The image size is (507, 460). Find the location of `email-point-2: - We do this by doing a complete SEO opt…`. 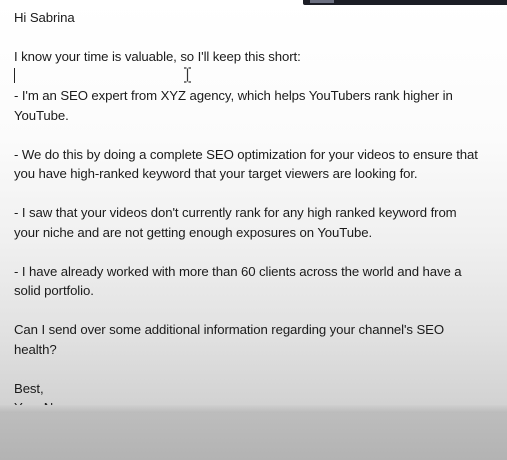

email-point-2: - We do this by doing a complete SEO opt… is located at coordinates (246, 164).